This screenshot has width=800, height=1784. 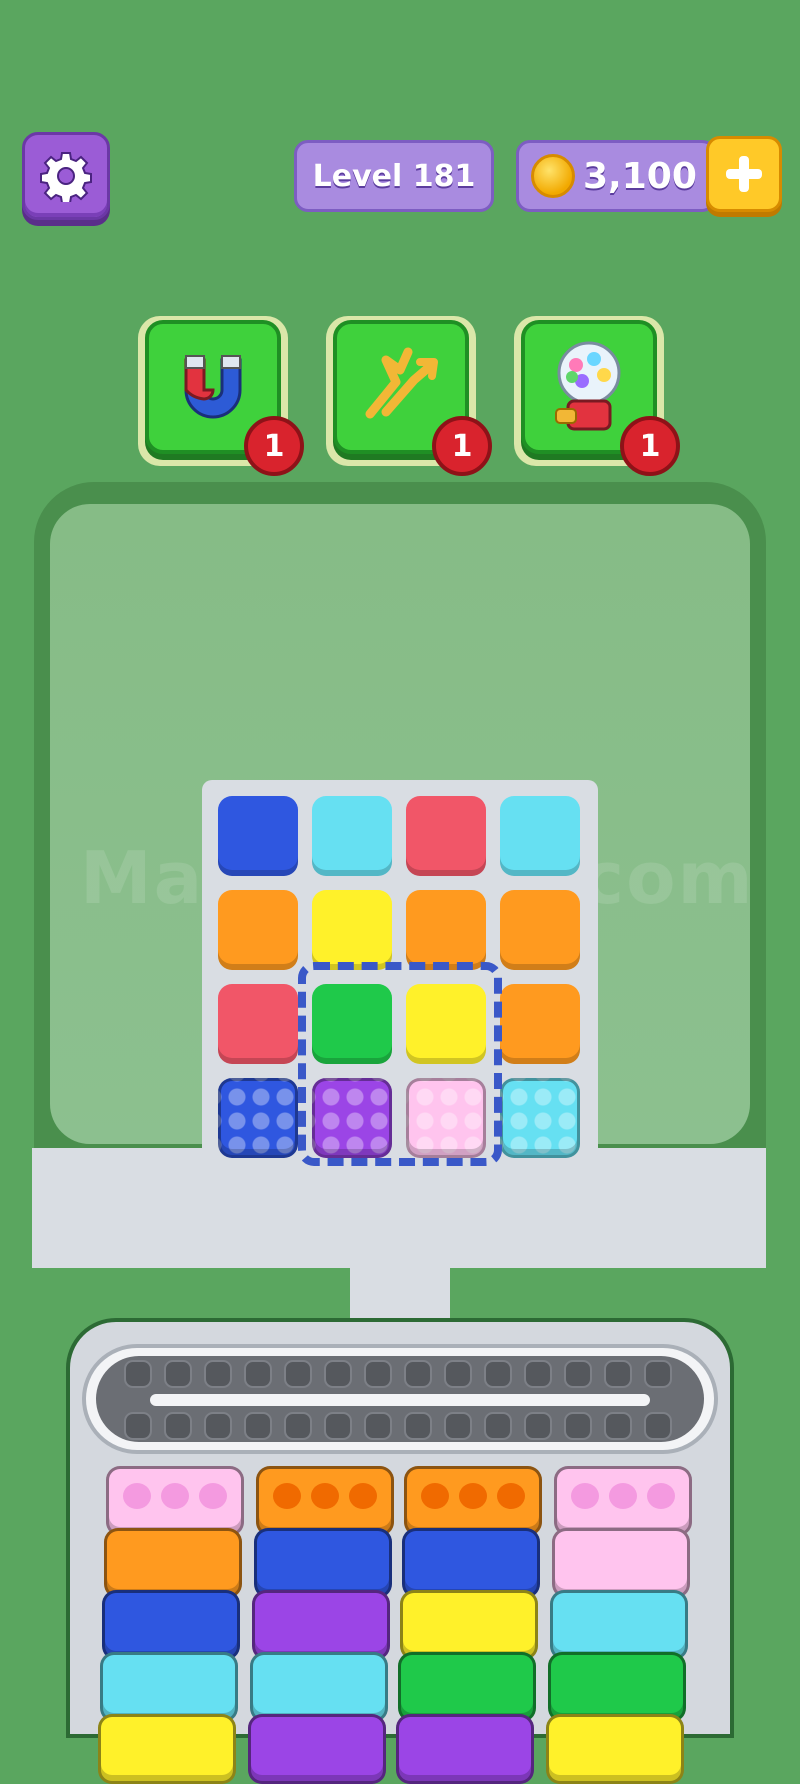 I want to click on level-label: Level 181, so click(x=394, y=176).